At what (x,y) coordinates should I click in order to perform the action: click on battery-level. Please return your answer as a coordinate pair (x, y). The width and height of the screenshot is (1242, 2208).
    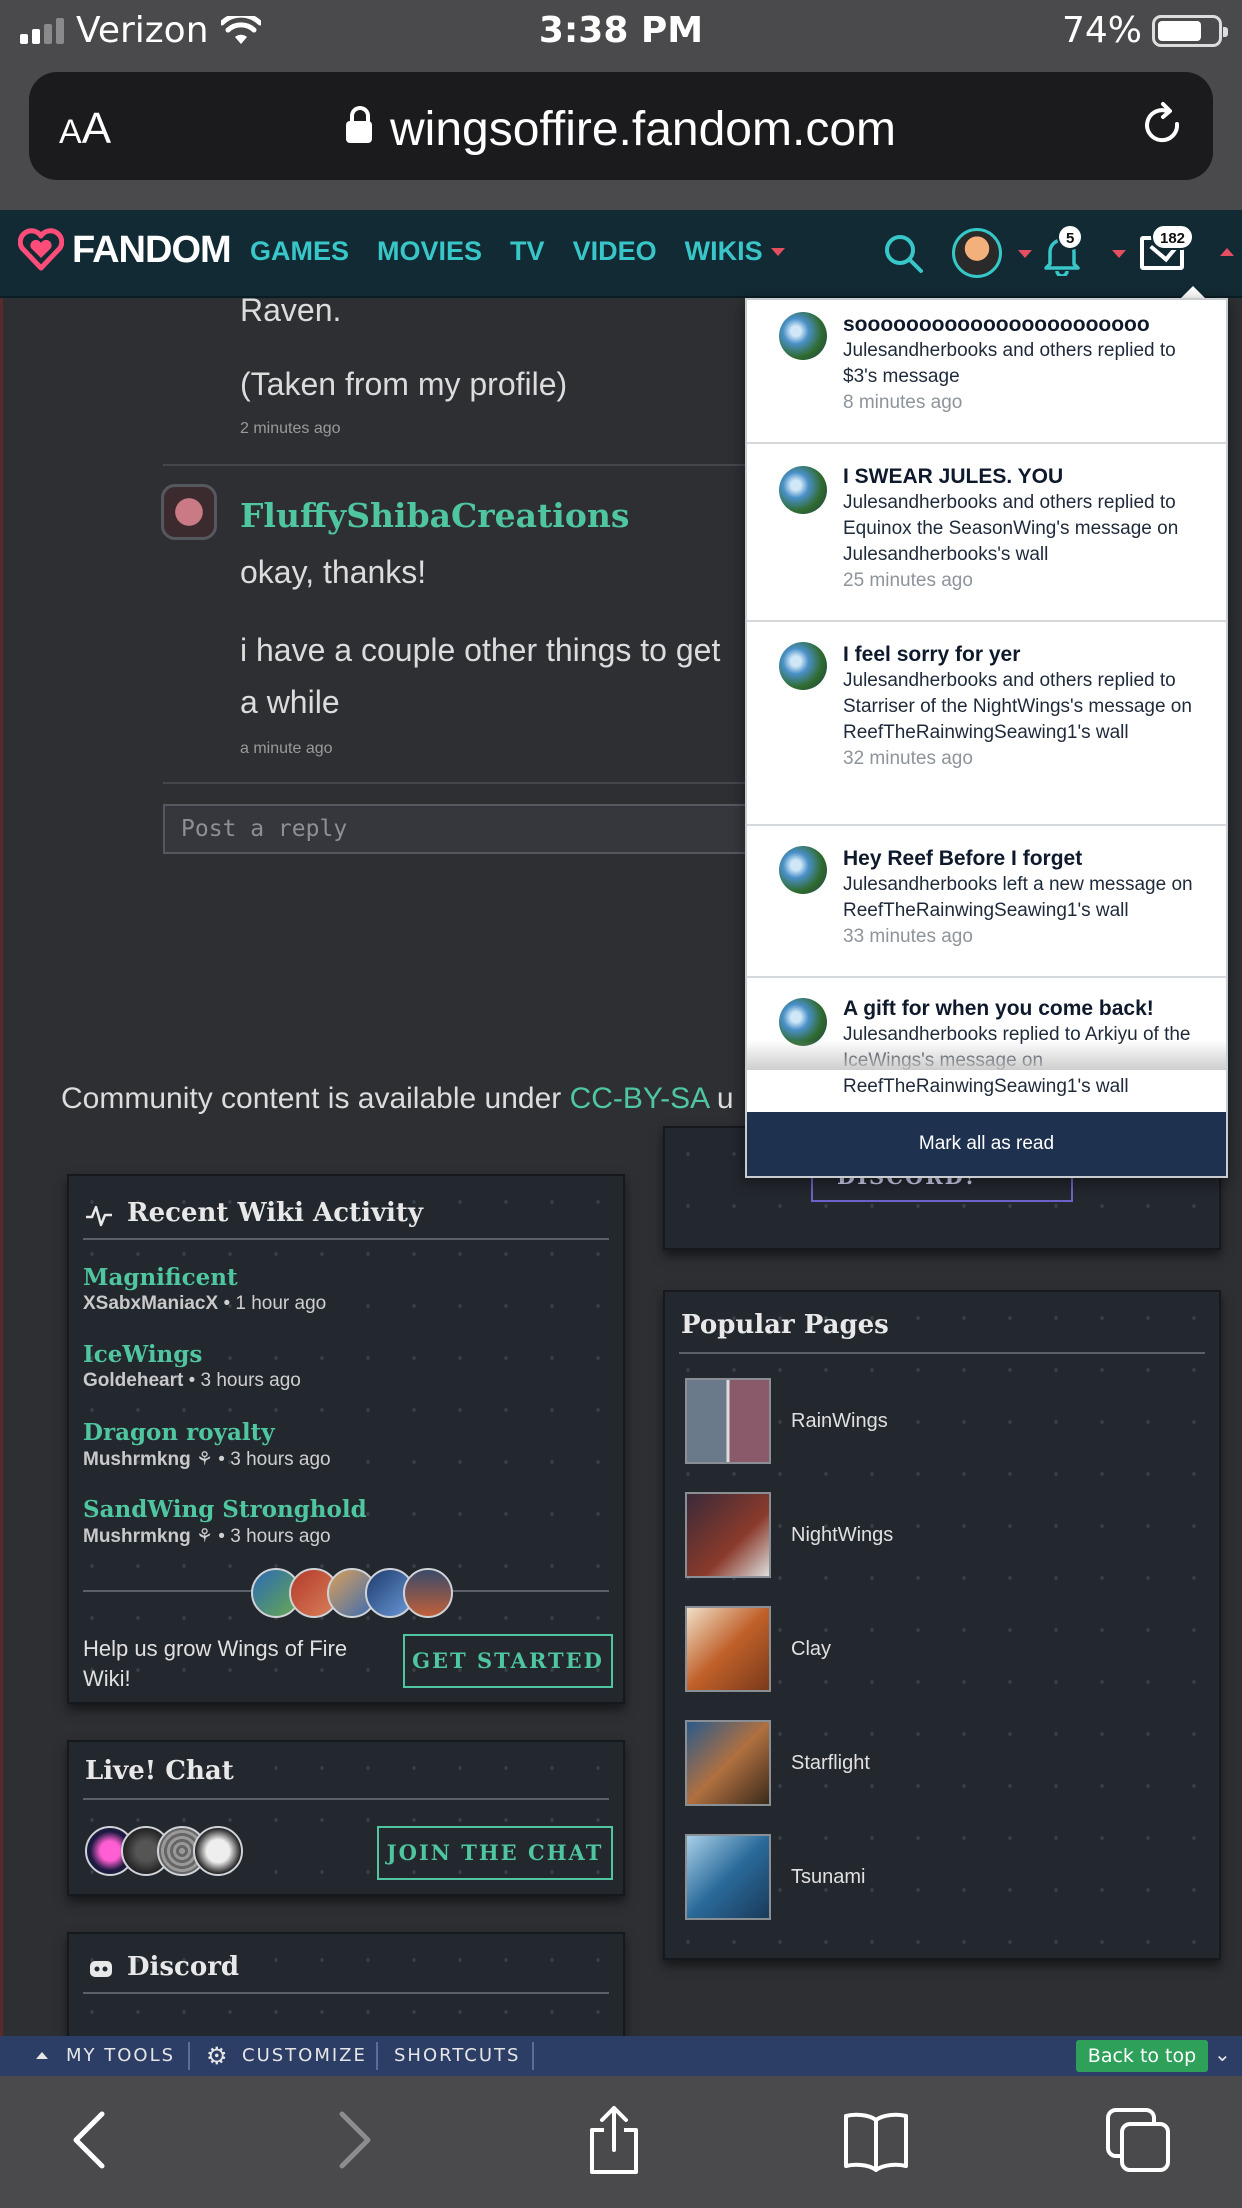
    Looking at the image, I should click on (1179, 30).